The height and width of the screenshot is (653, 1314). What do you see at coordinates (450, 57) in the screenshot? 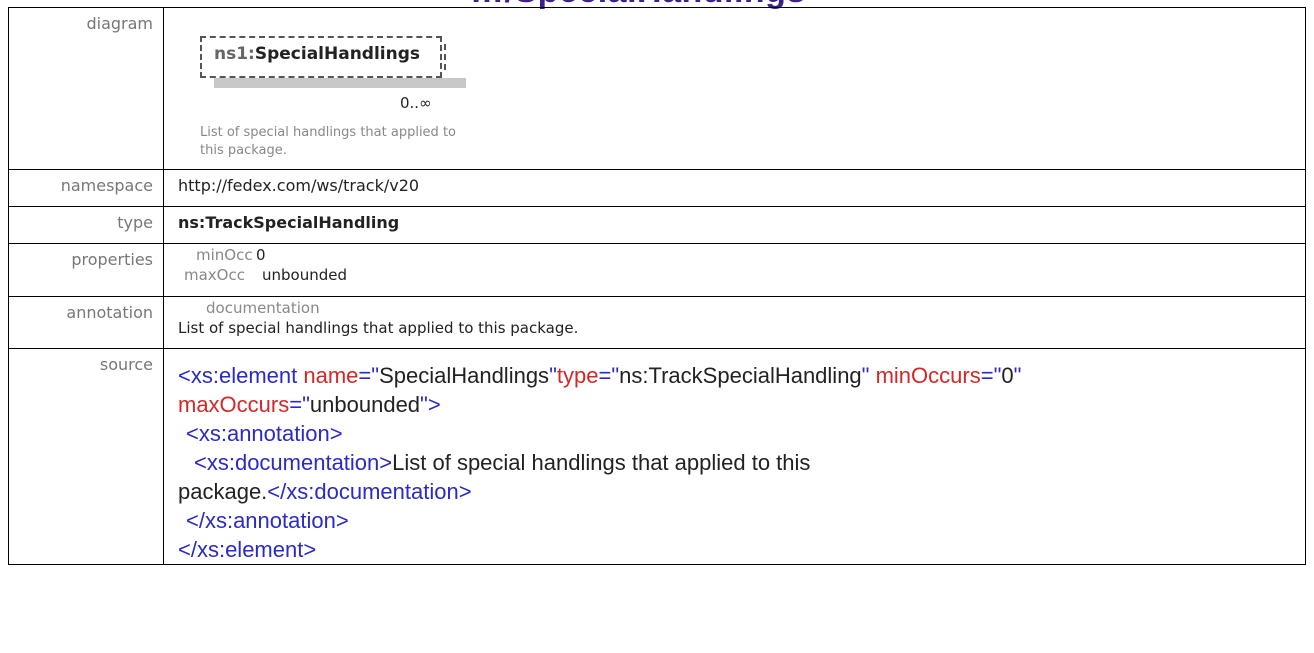
I see `element-expand-handle` at bounding box center [450, 57].